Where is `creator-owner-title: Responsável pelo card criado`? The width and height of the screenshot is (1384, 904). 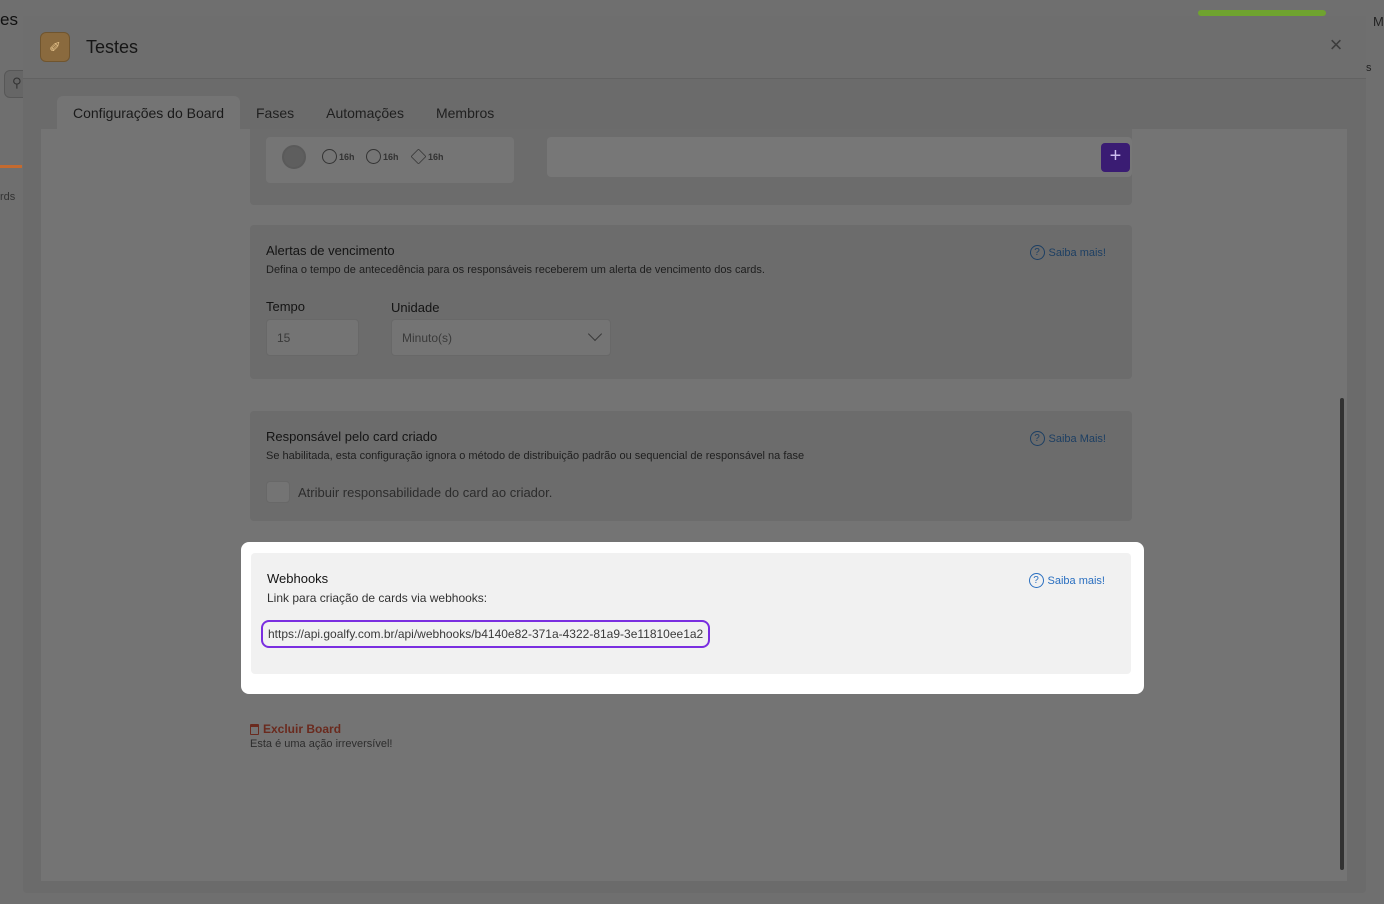 creator-owner-title: Responsável pelo card criado is located at coordinates (352, 436).